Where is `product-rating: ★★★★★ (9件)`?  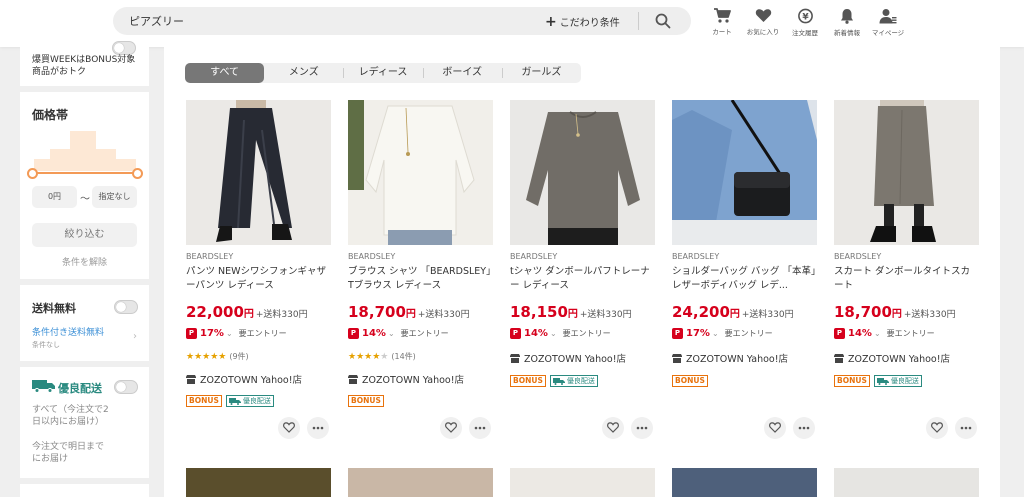 product-rating: ★★★★★ (9件) is located at coordinates (217, 356).